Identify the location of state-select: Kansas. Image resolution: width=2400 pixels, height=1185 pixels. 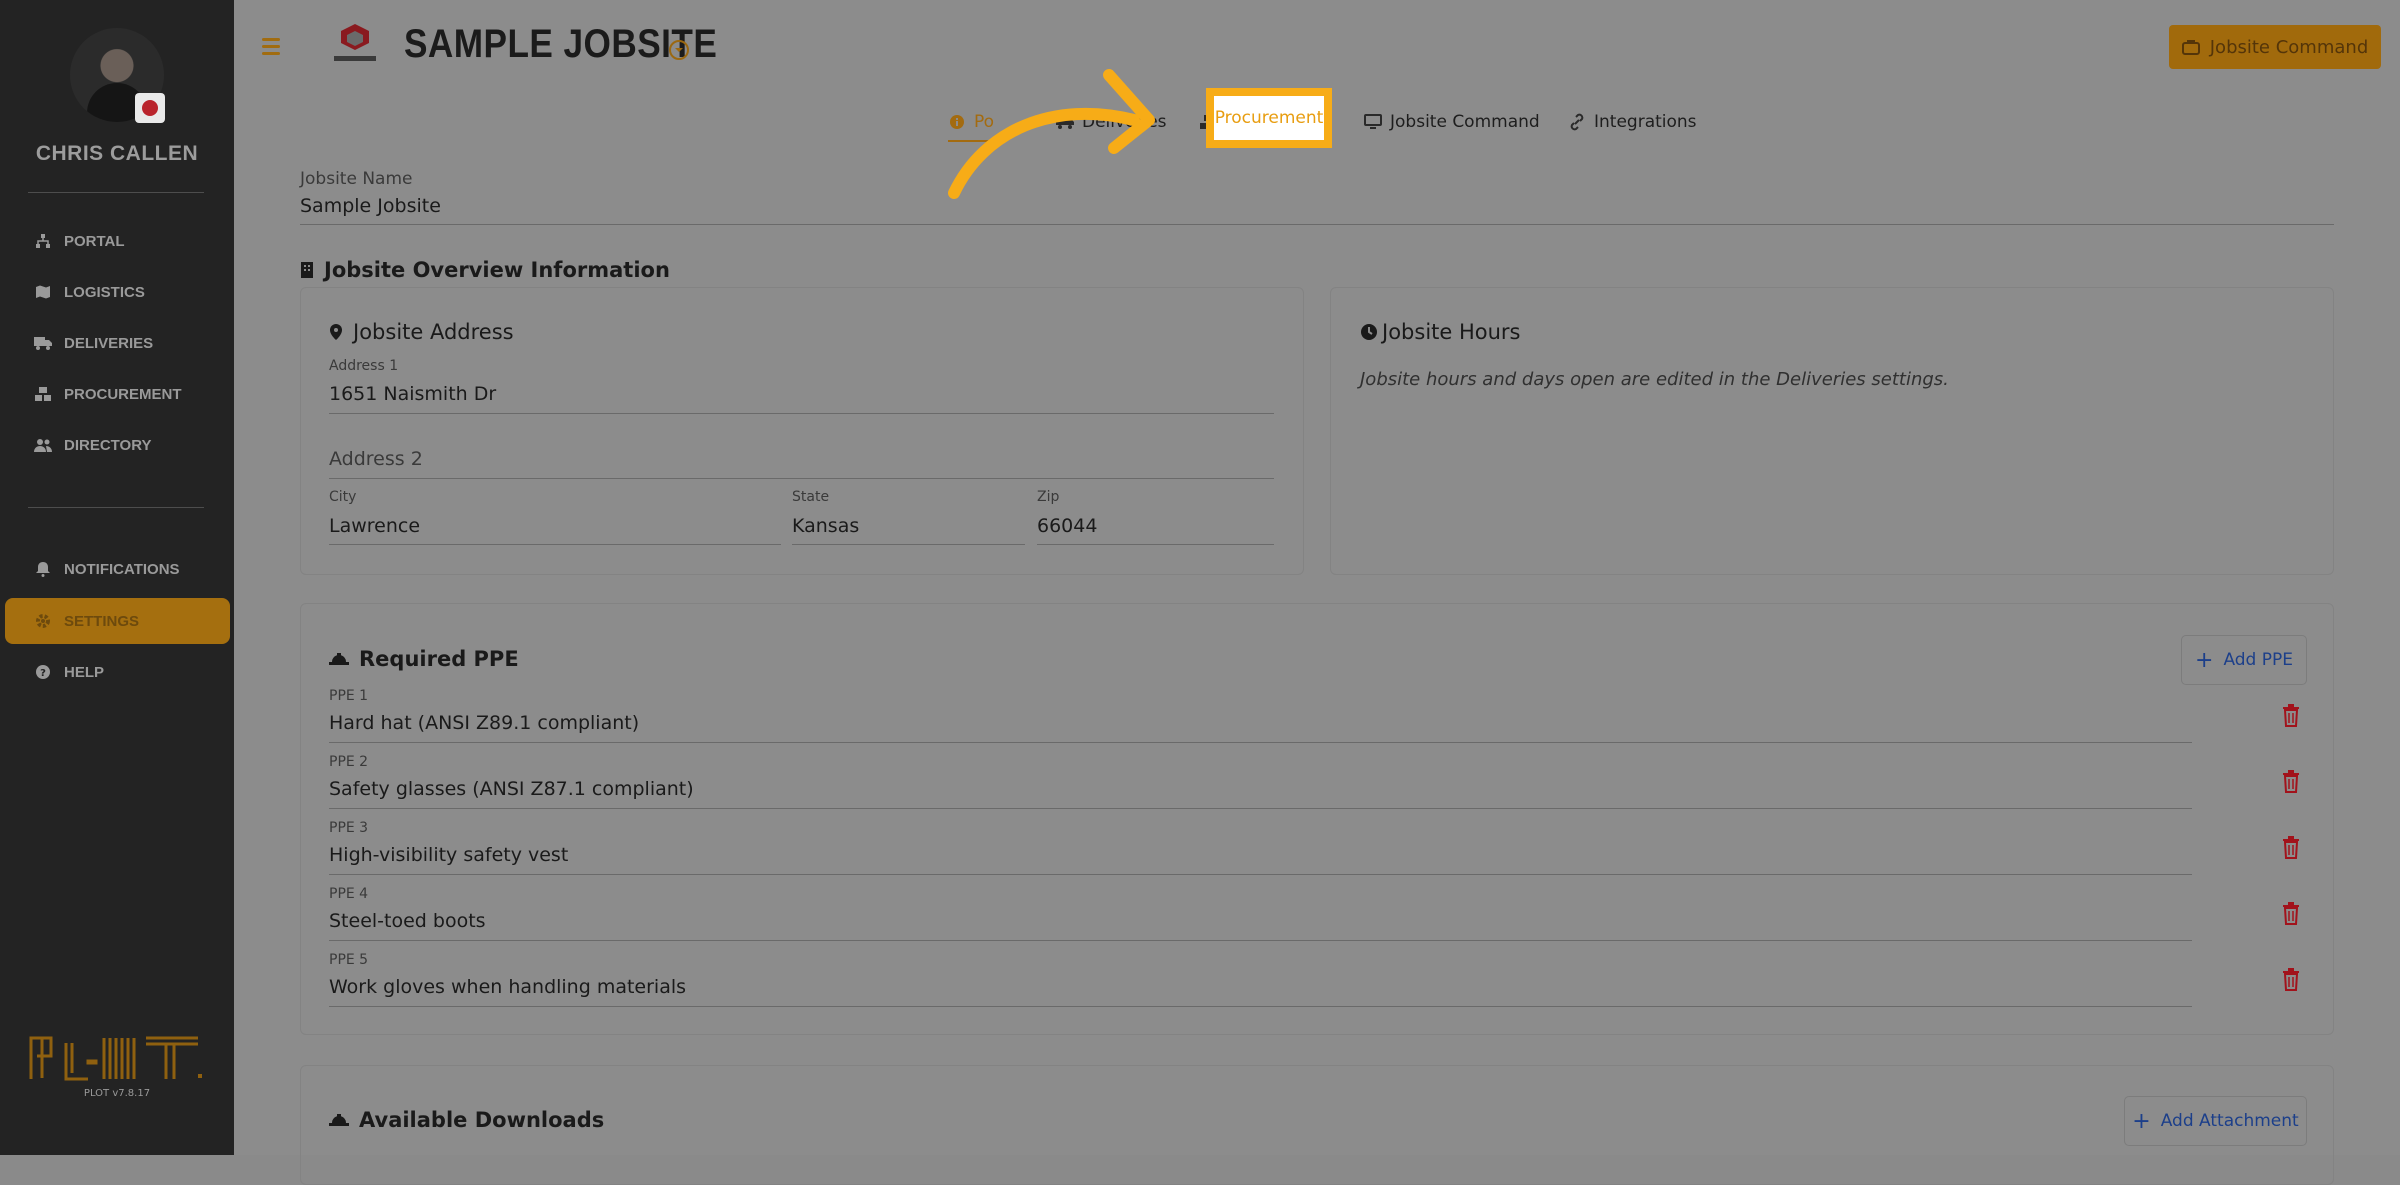
(825, 526).